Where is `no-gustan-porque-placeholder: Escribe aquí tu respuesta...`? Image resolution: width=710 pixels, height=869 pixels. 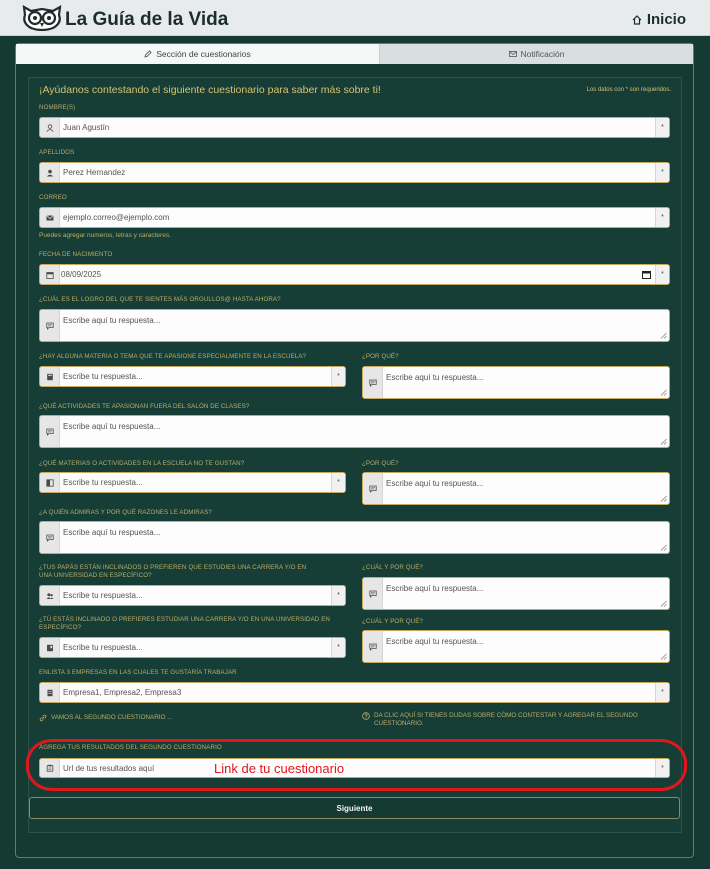
no-gustan-porque-placeholder: Escribe aquí tu respuesta... is located at coordinates (435, 483).